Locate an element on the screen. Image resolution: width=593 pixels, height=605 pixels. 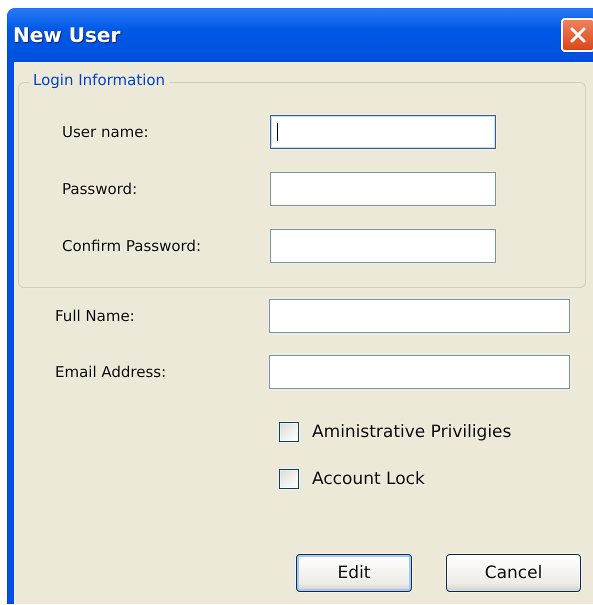
field-label: Password: is located at coordinates (100, 189).